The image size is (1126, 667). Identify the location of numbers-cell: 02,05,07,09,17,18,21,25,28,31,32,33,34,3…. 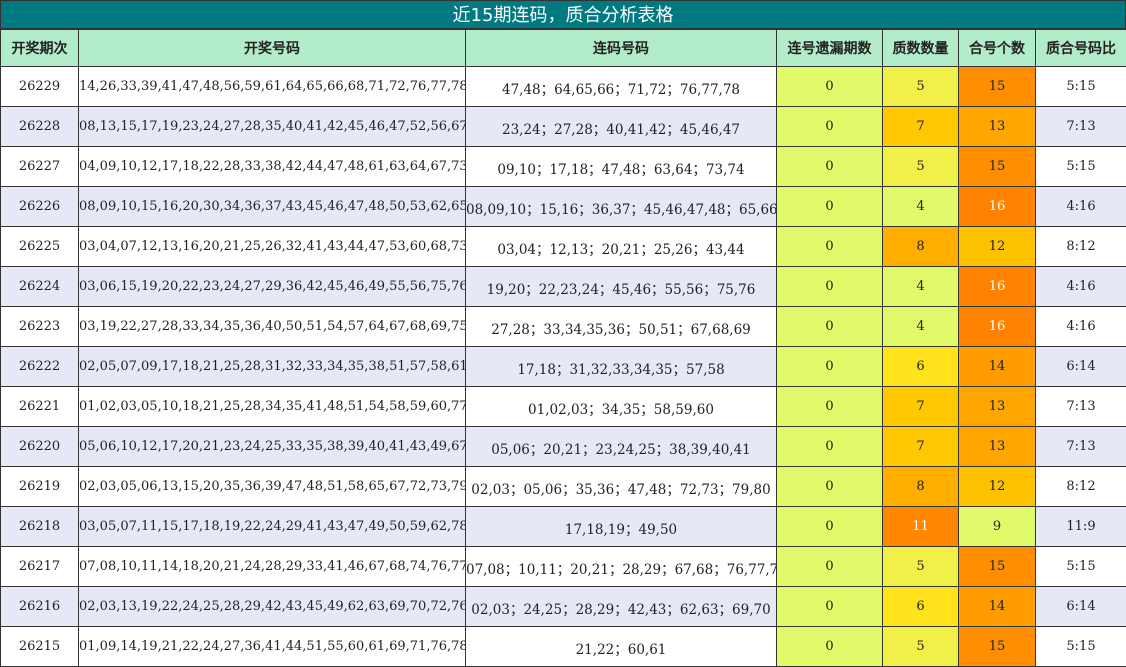
(272, 367).